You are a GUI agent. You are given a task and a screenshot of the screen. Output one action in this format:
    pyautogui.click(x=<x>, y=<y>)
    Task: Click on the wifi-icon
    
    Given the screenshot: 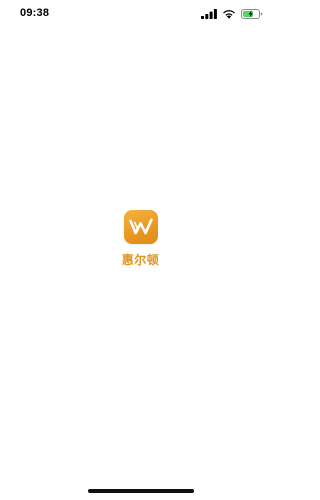 What is the action you would take?
    pyautogui.click(x=229, y=14)
    